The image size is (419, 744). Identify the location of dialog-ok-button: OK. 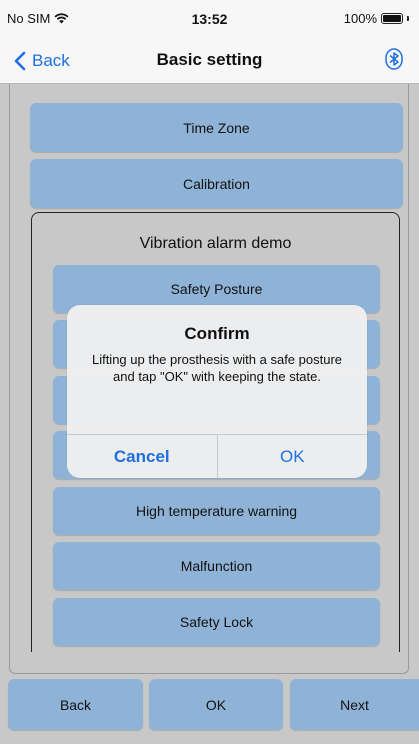
(293, 456).